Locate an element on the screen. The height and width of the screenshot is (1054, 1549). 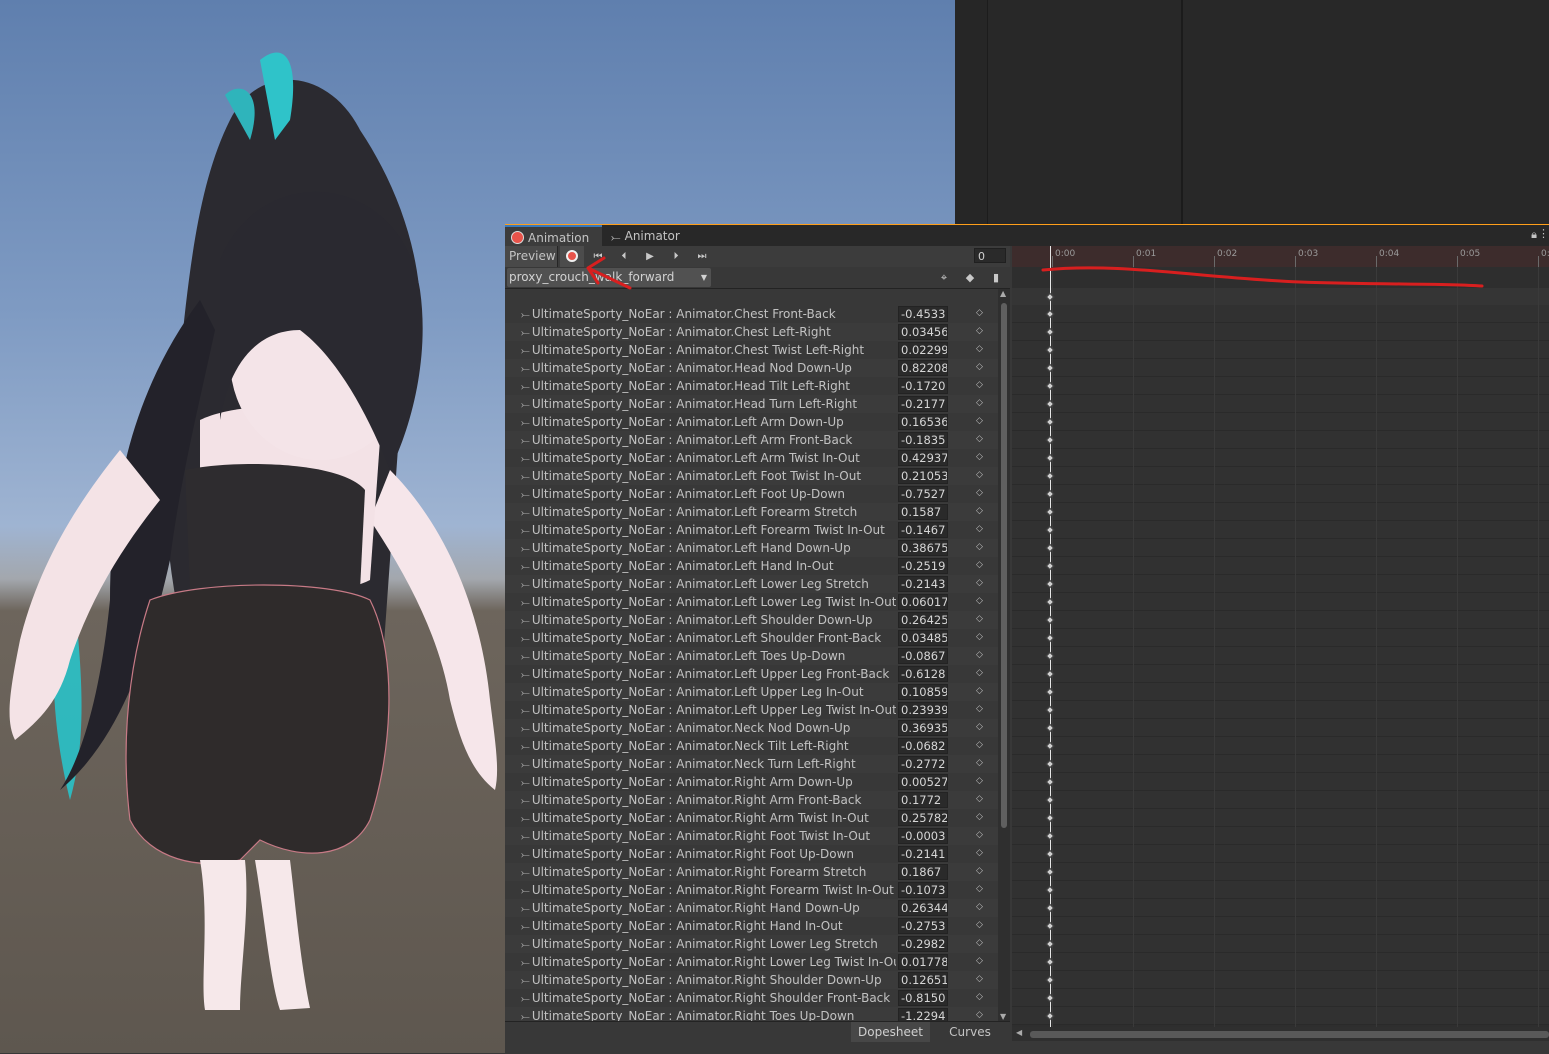
tab-animation: Animation is located at coordinates (553, 235).